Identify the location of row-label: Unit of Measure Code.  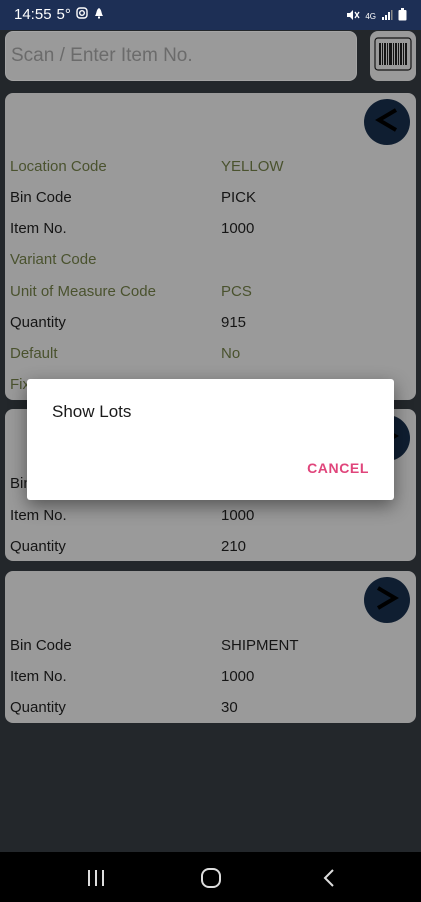
(83, 291).